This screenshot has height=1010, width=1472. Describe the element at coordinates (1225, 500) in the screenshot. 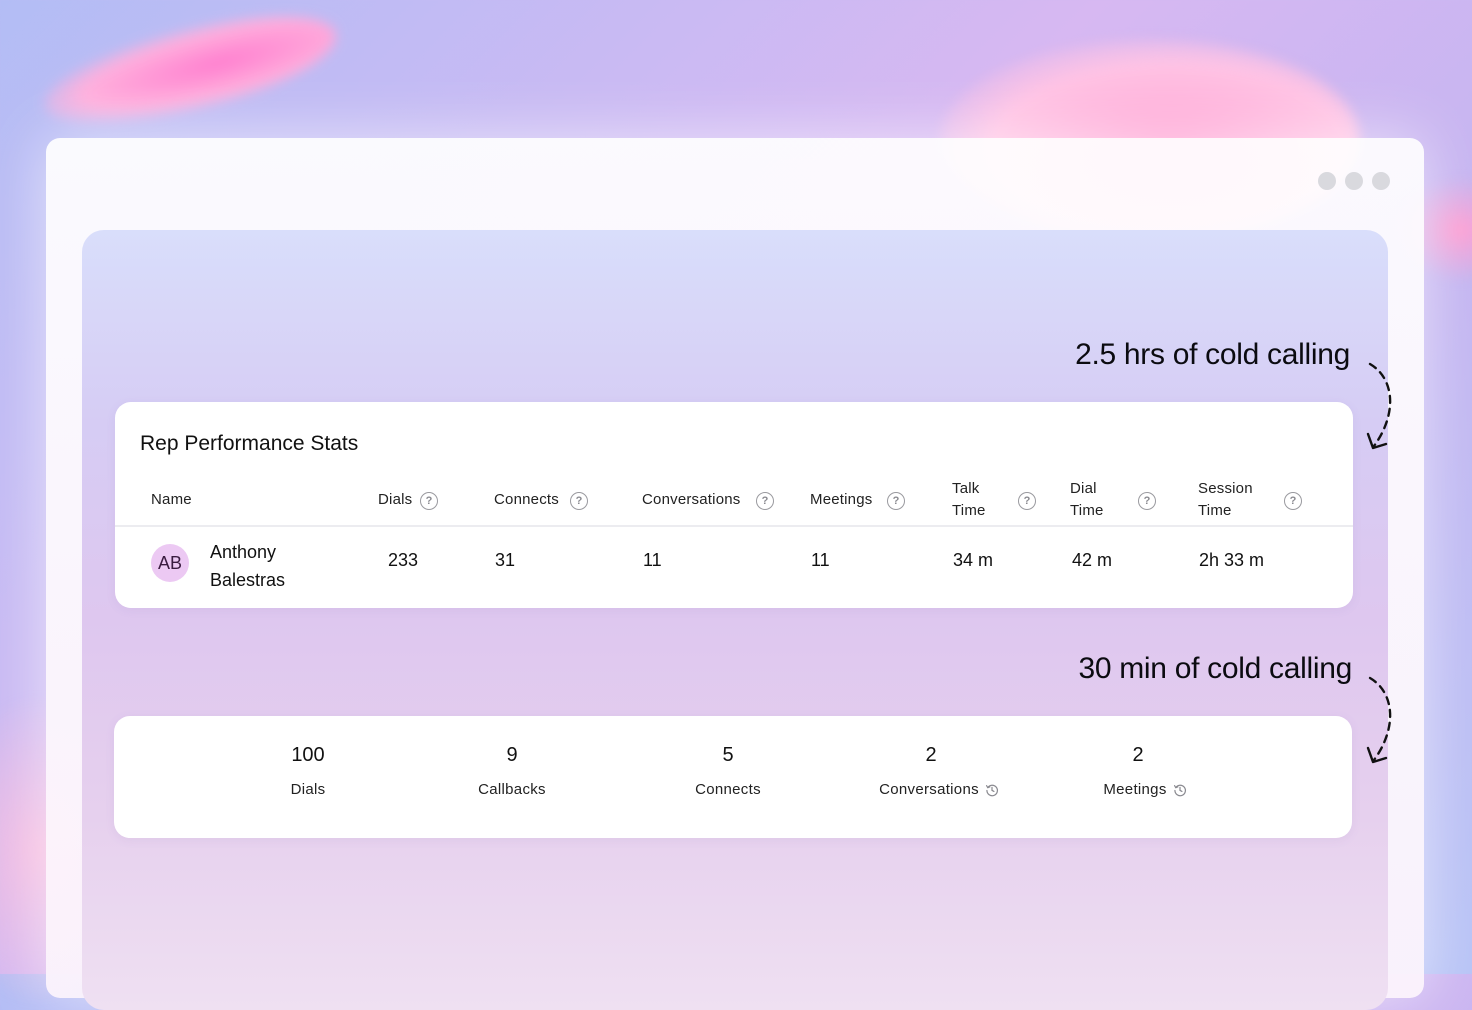

I see `column-header-session-time: Session Time` at that location.